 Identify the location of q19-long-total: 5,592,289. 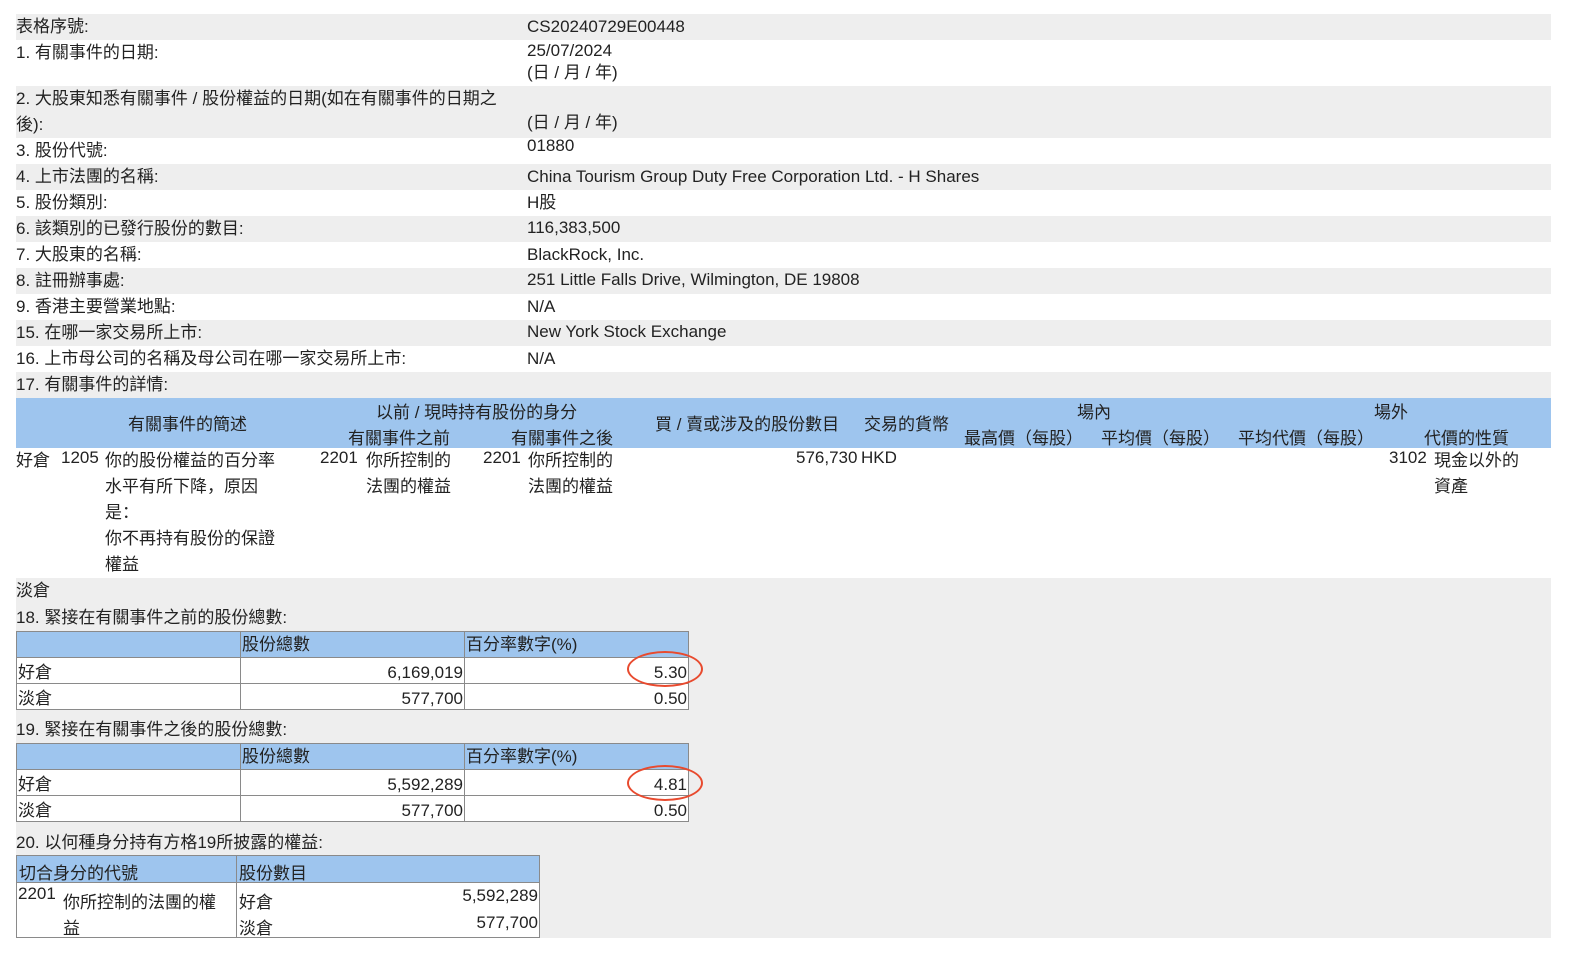
(352, 782).